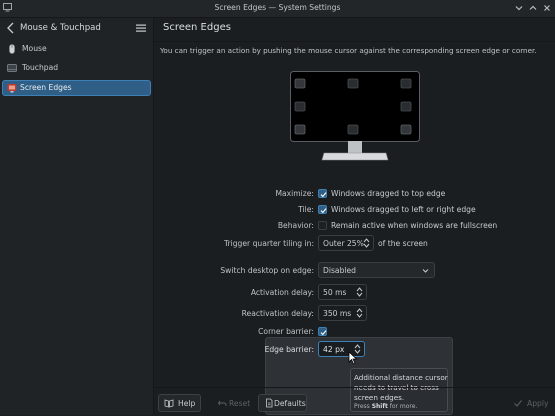  What do you see at coordinates (300, 129) in the screenshot?
I see `edge-trigger-bottom-left` at bounding box center [300, 129].